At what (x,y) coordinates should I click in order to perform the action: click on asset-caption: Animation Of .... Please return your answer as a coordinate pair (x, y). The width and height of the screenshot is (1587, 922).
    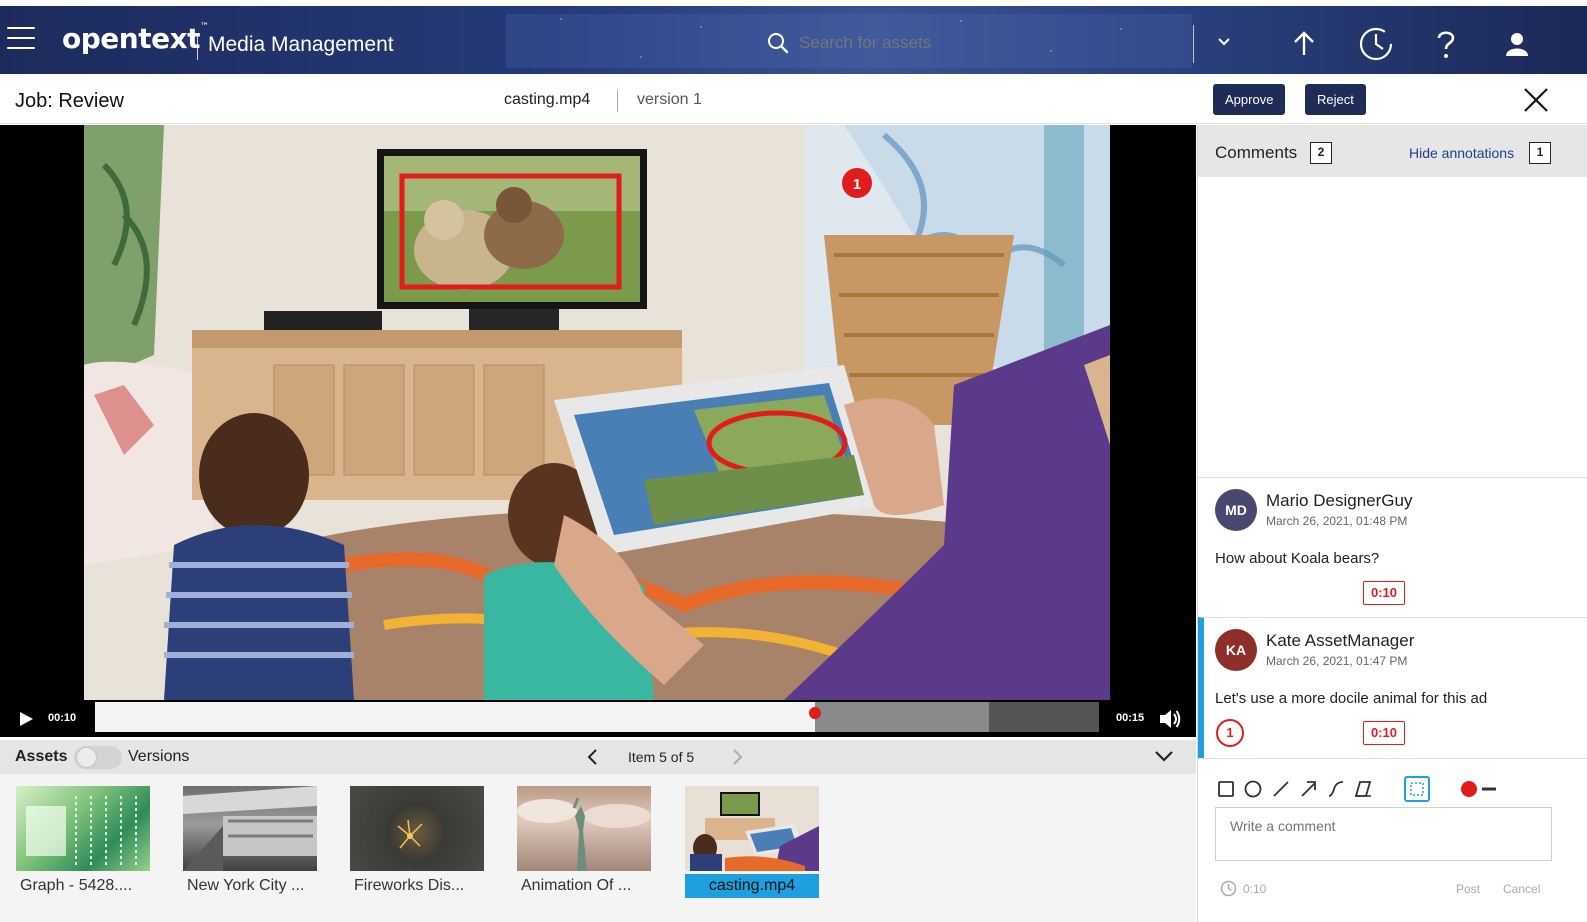
    Looking at the image, I should click on (584, 886).